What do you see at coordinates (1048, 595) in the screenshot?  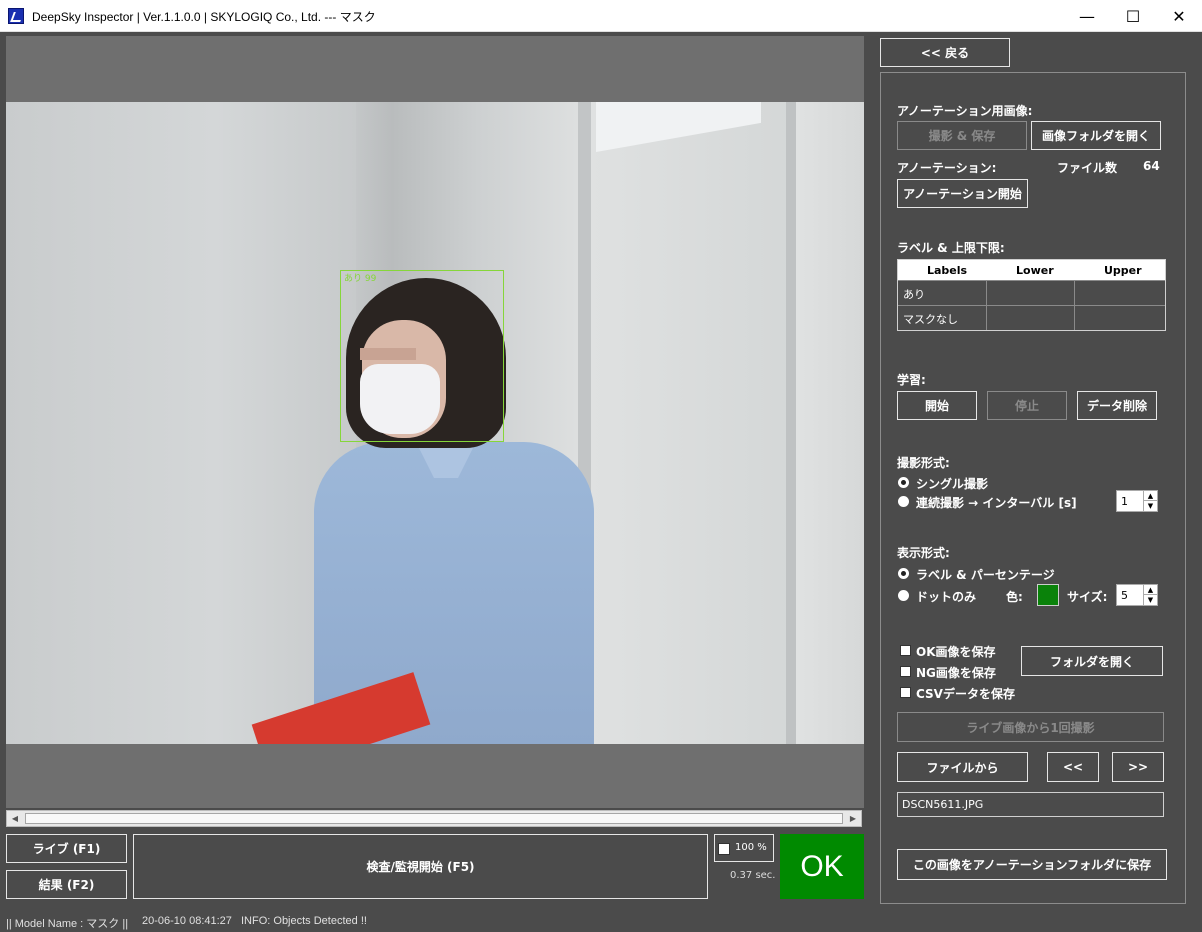 I see `dot-color-picker` at bounding box center [1048, 595].